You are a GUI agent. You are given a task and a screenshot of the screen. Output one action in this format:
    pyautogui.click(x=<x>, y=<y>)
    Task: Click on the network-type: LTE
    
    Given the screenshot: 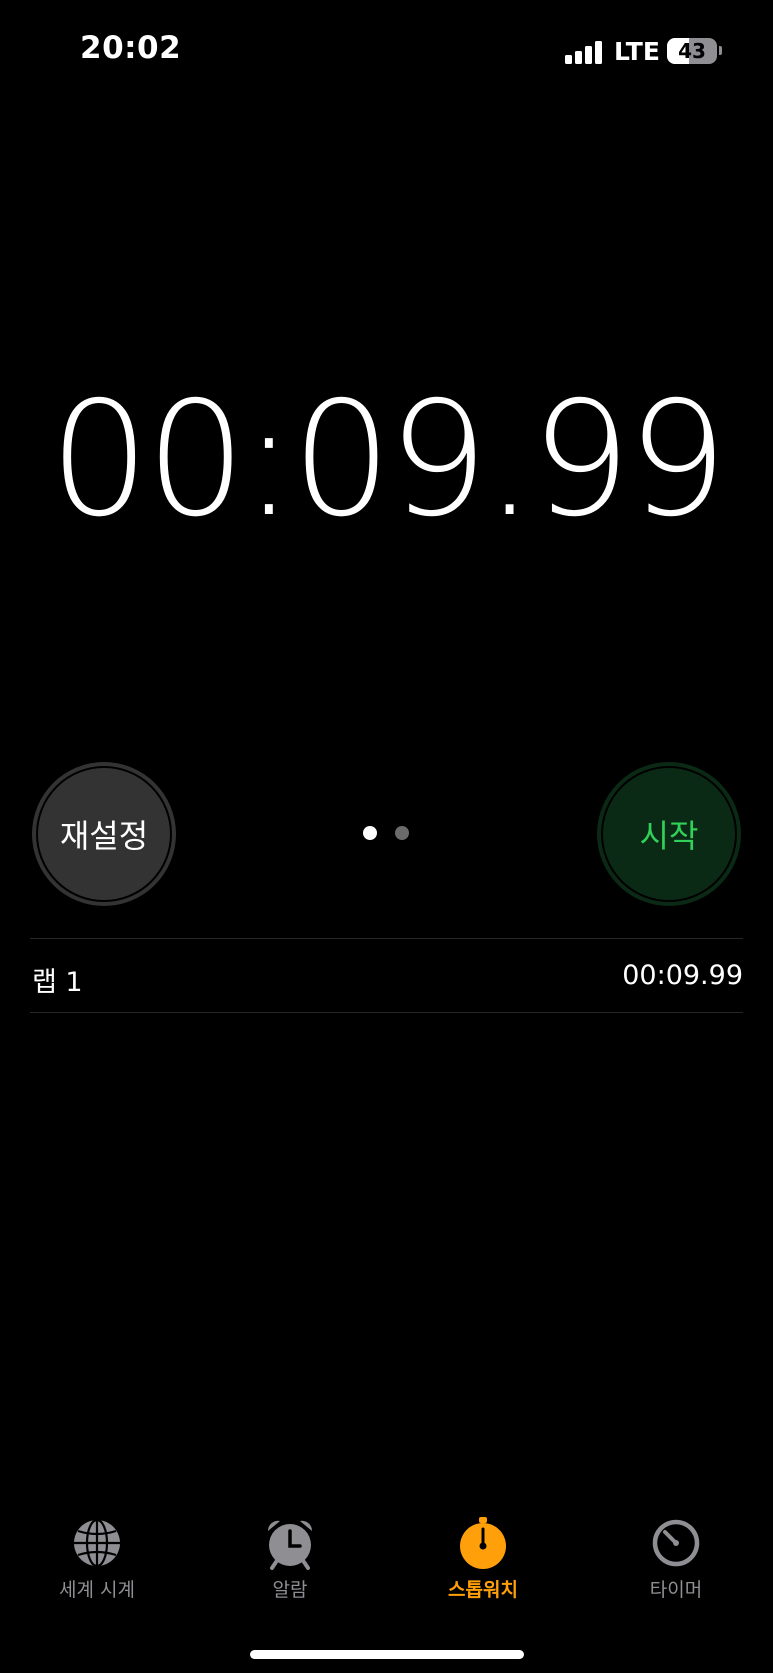 What is the action you would take?
    pyautogui.click(x=637, y=51)
    